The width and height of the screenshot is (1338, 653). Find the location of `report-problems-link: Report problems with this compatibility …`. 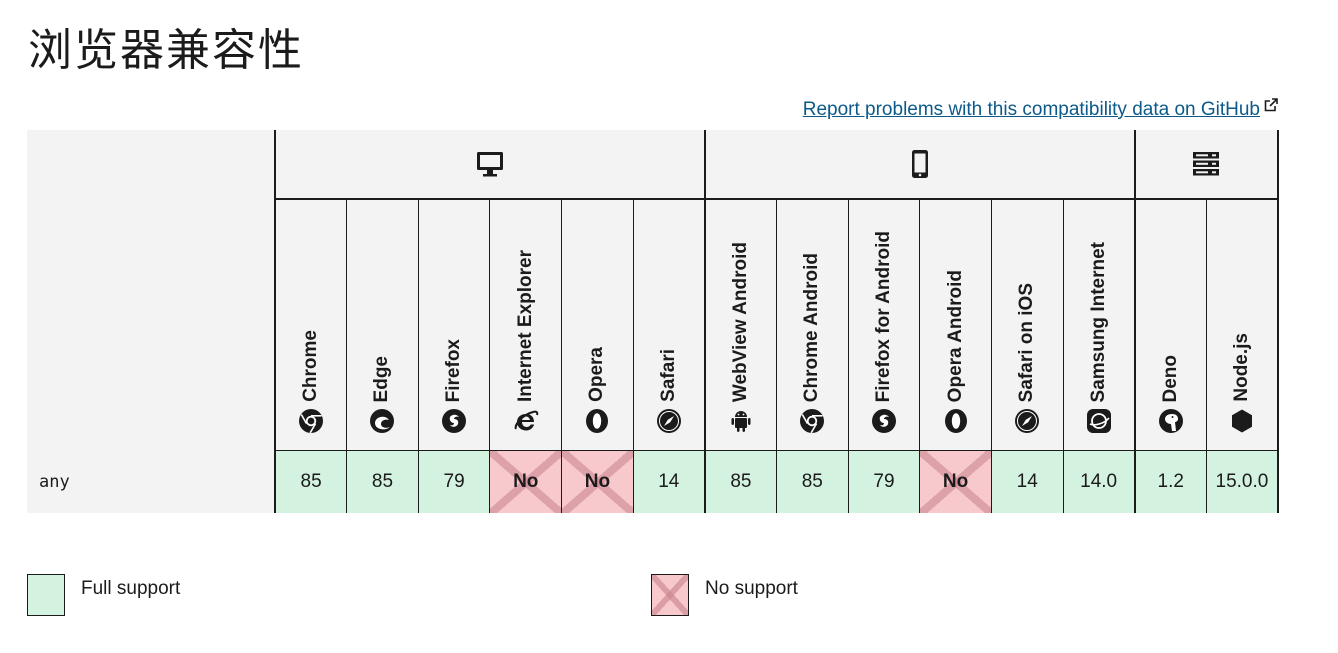

report-problems-link: Report problems with this compatibility … is located at coordinates (1040, 108).